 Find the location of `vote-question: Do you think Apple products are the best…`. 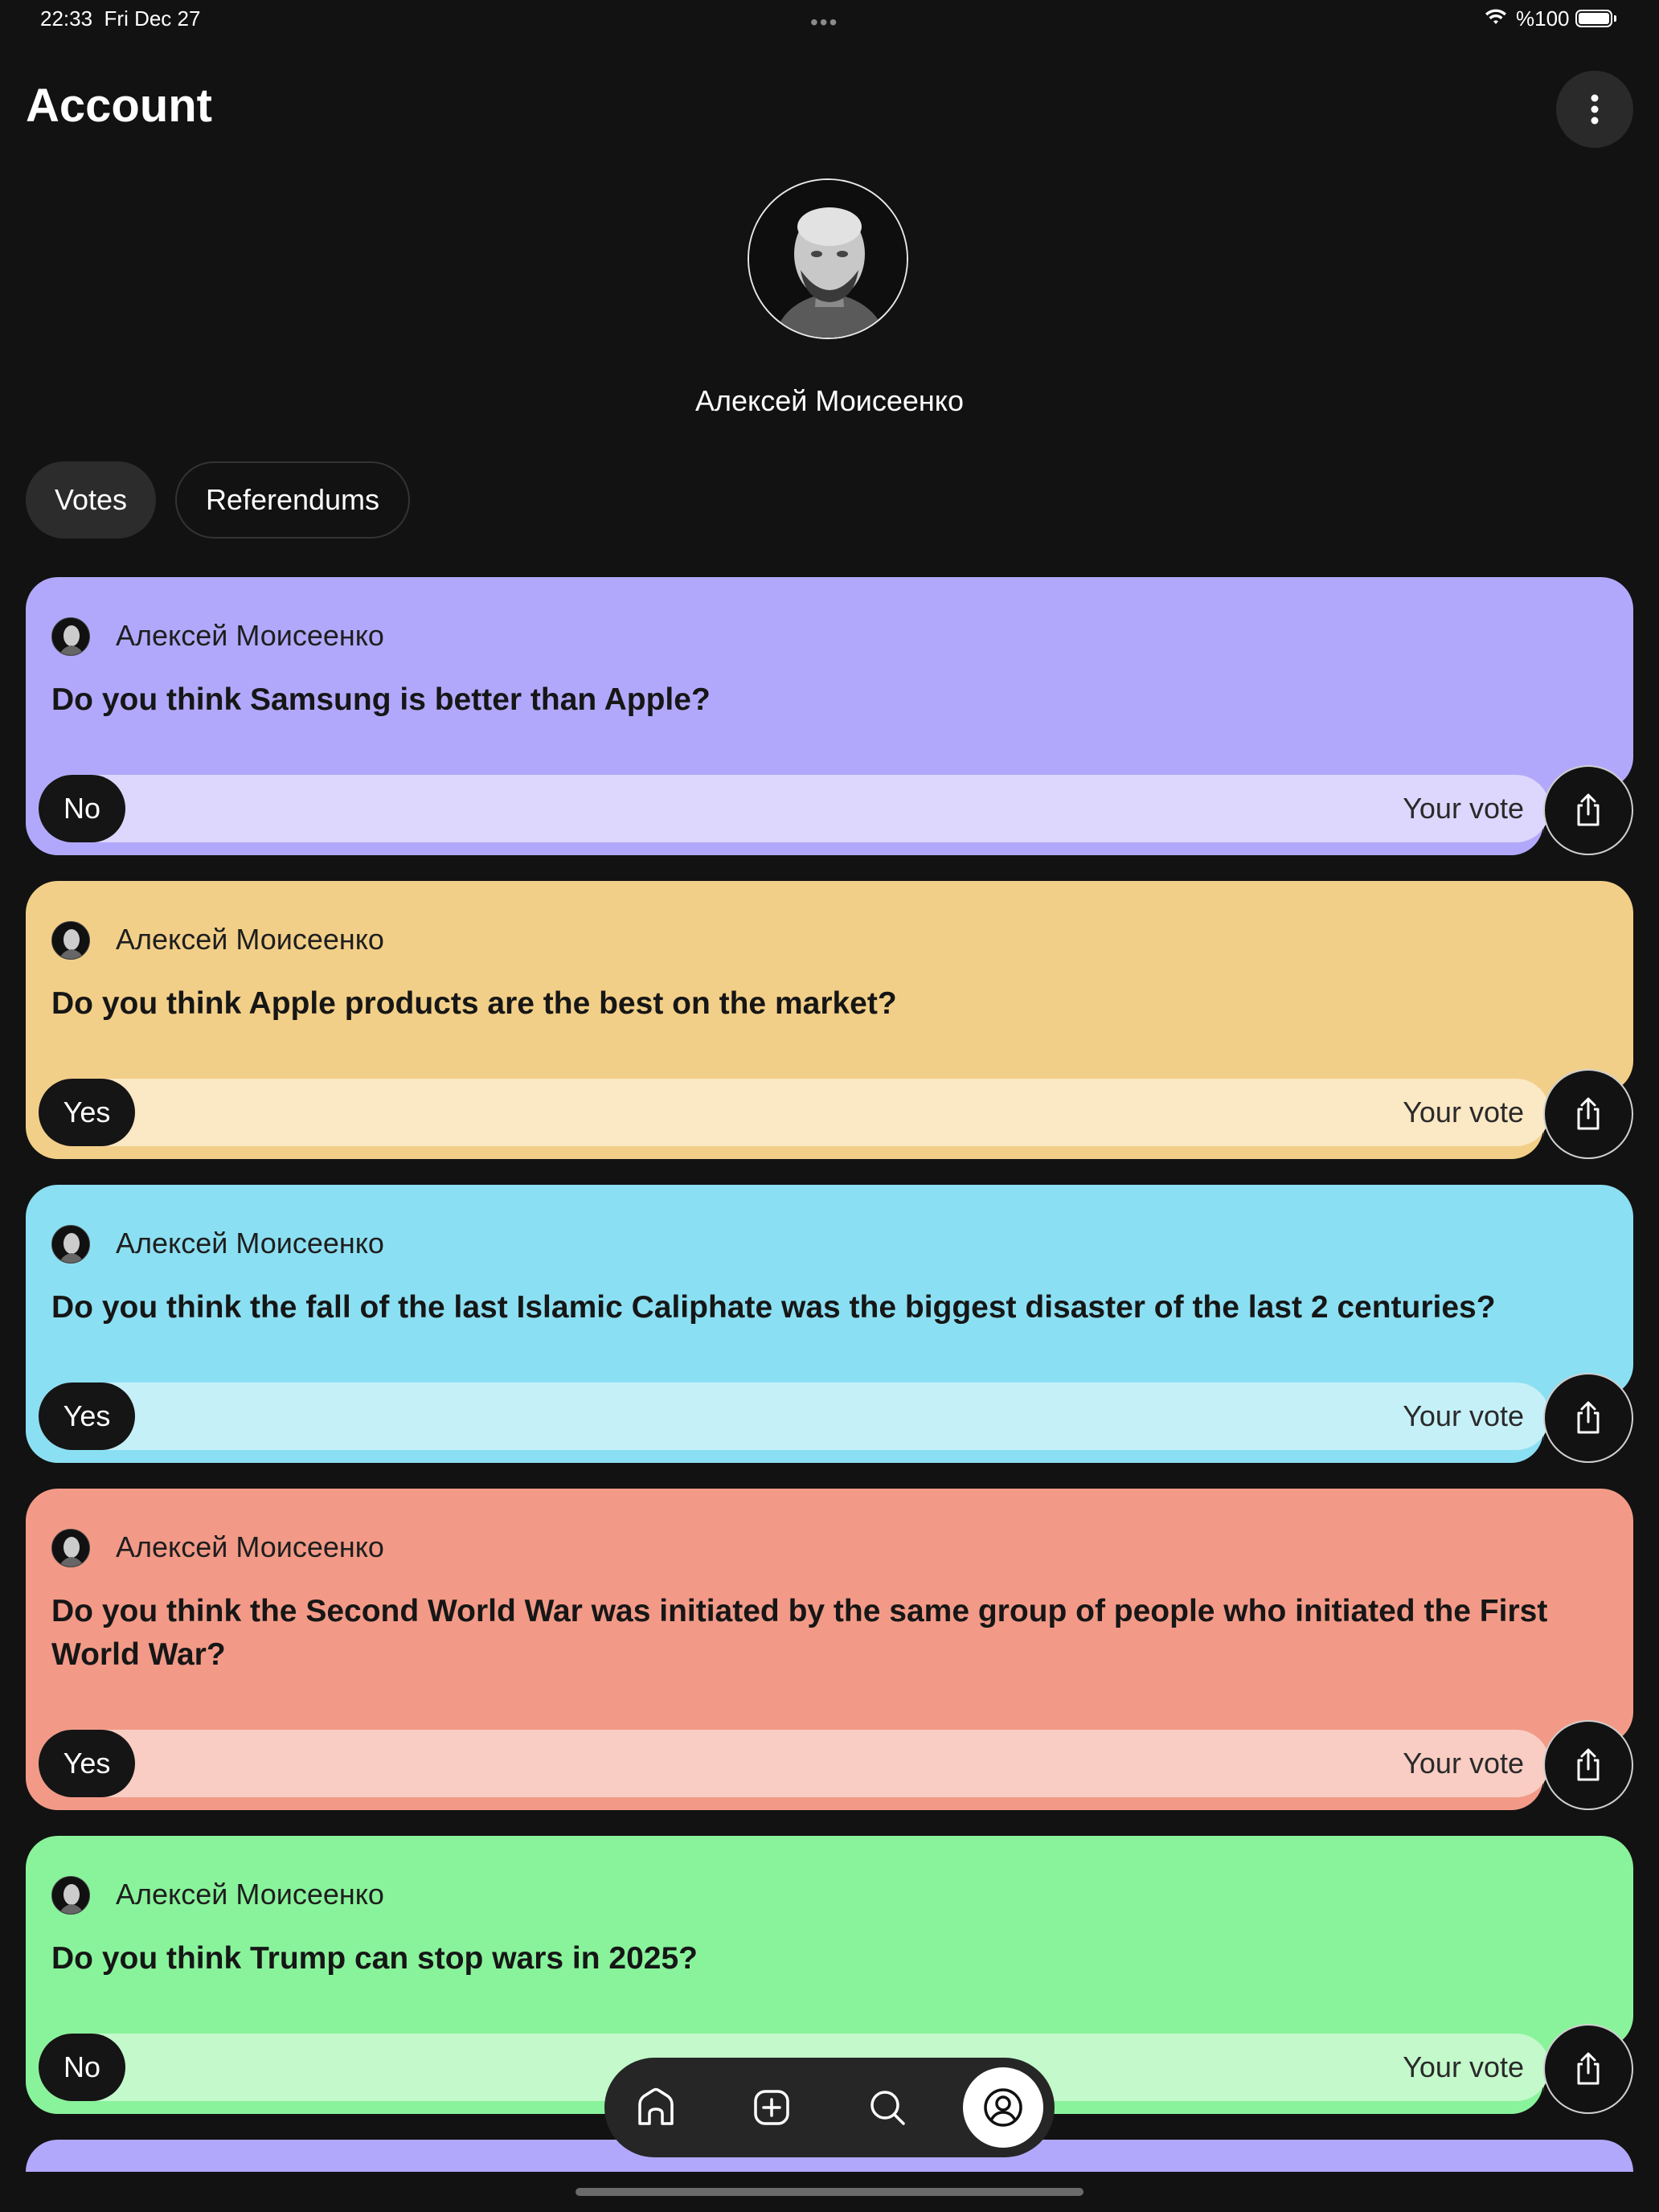

vote-question: Do you think Apple products are the best… is located at coordinates (474, 1003).